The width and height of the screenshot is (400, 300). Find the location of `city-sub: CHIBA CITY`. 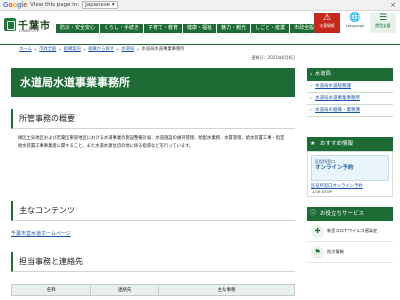

city-sub: CHIBA CITY is located at coordinates (29, 31).